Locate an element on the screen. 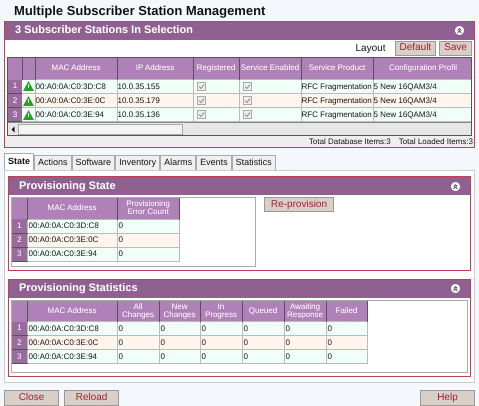 The width and height of the screenshot is (479, 406). column-header: Failed is located at coordinates (346, 311).